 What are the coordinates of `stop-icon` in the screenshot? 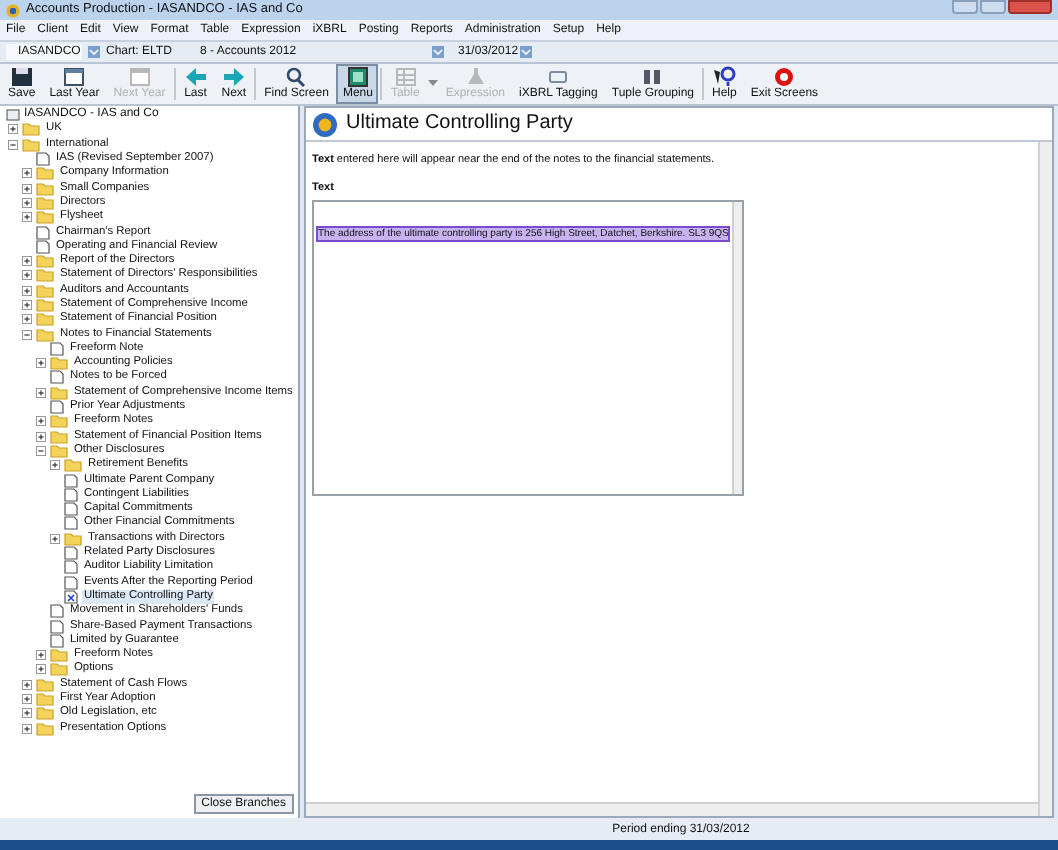 It's located at (784, 77).